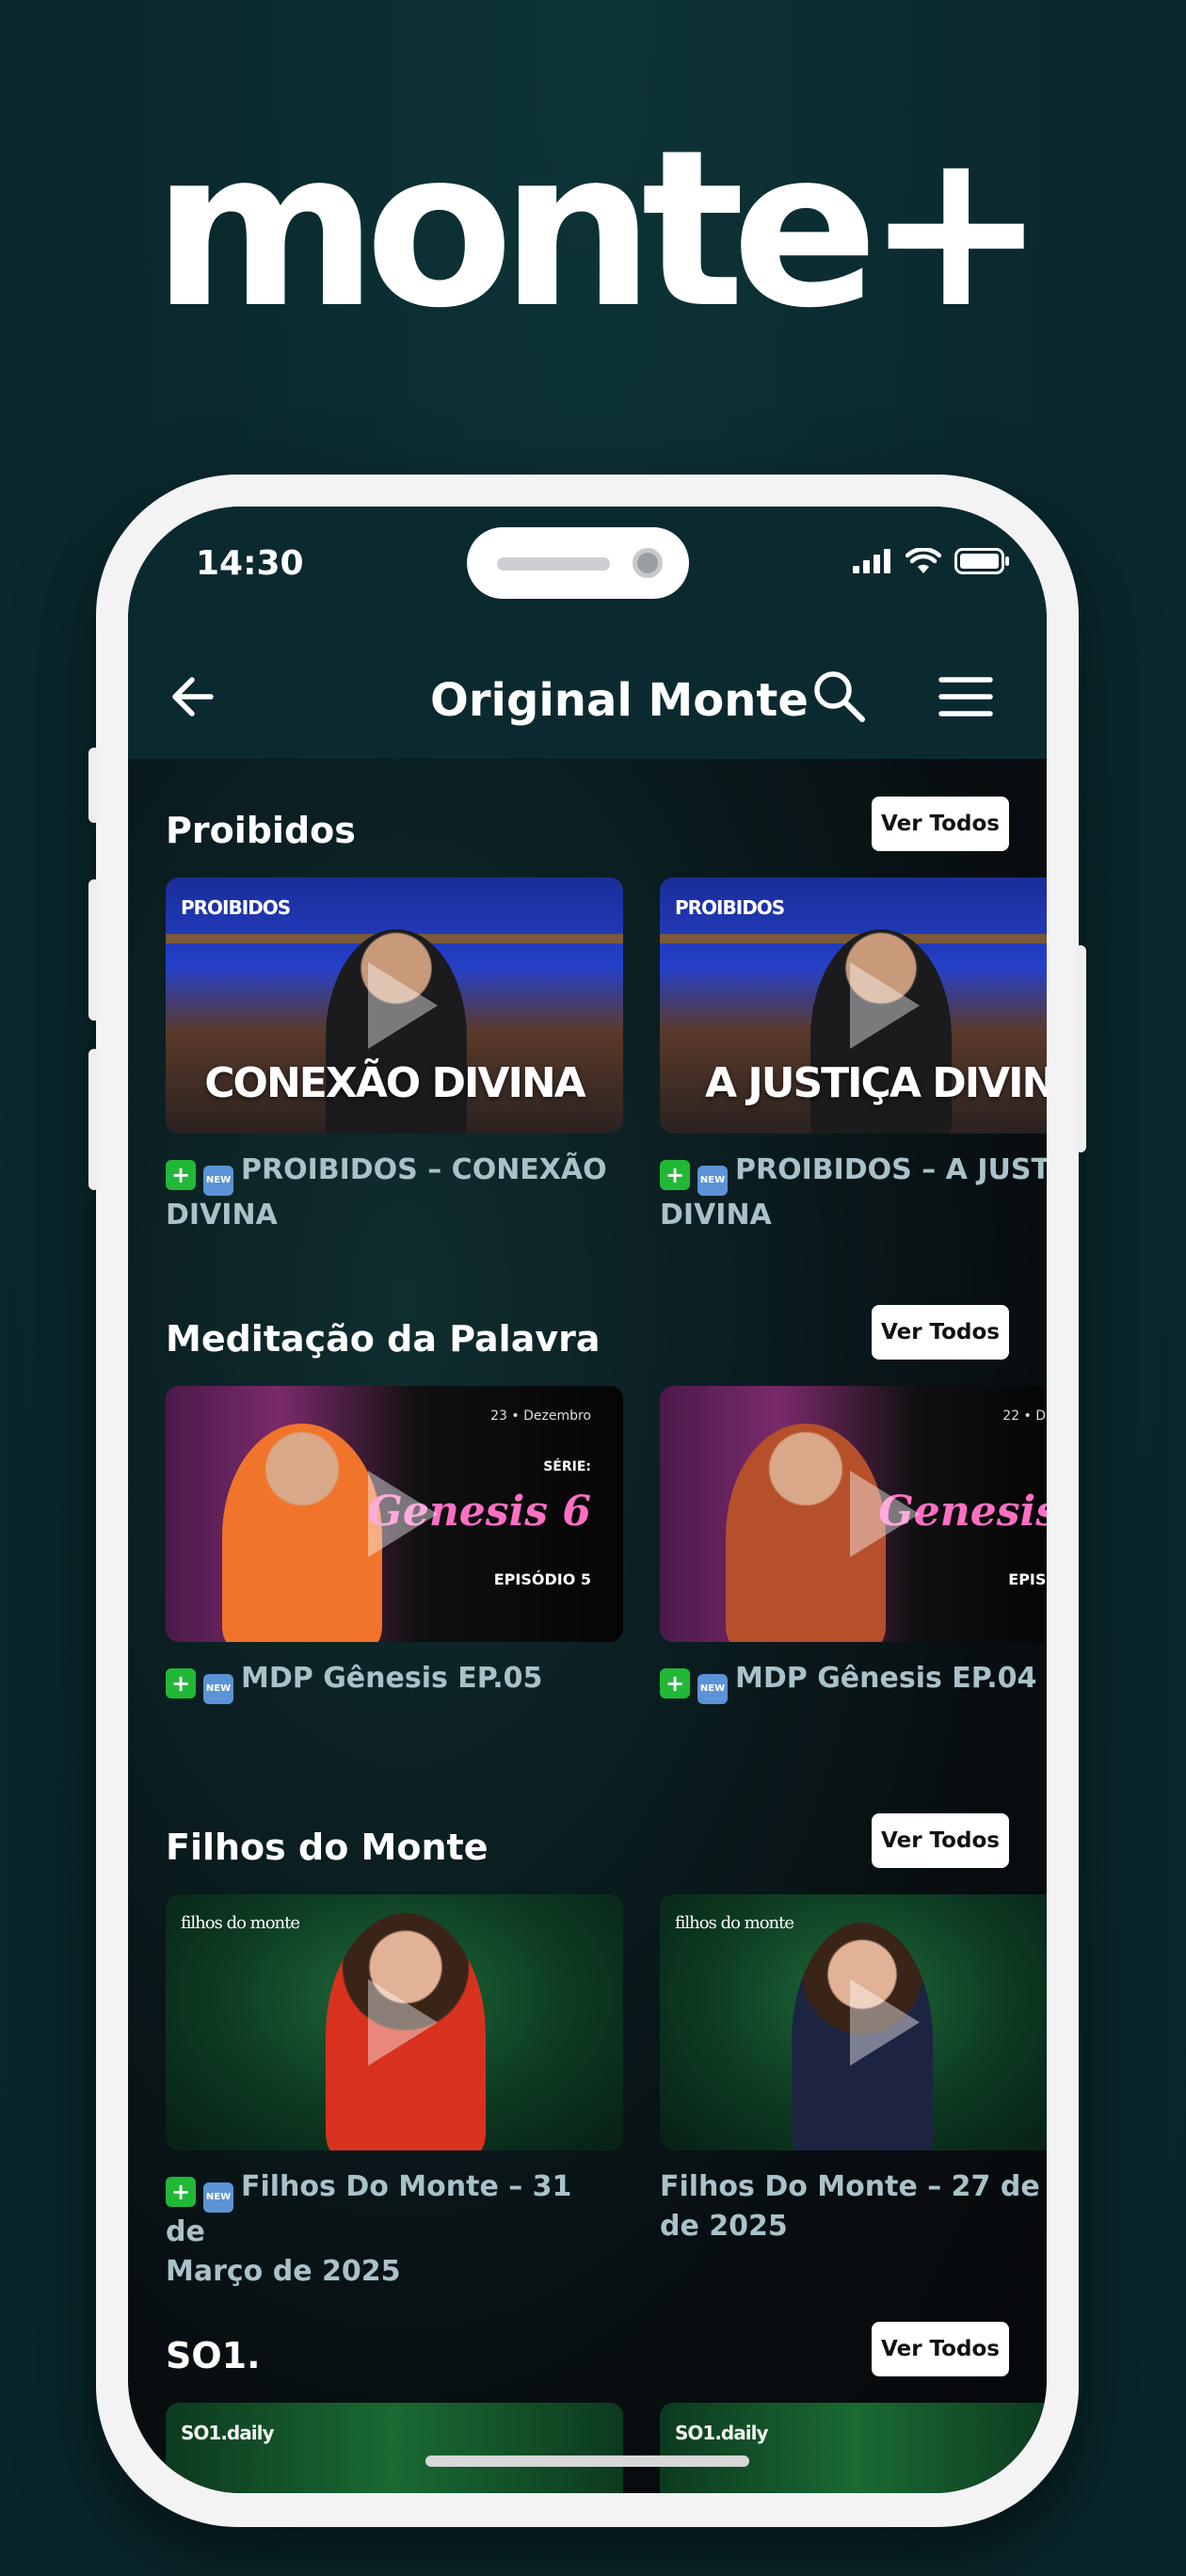  Describe the element at coordinates (923, 560) in the screenshot. I see `wifi-icon` at that location.